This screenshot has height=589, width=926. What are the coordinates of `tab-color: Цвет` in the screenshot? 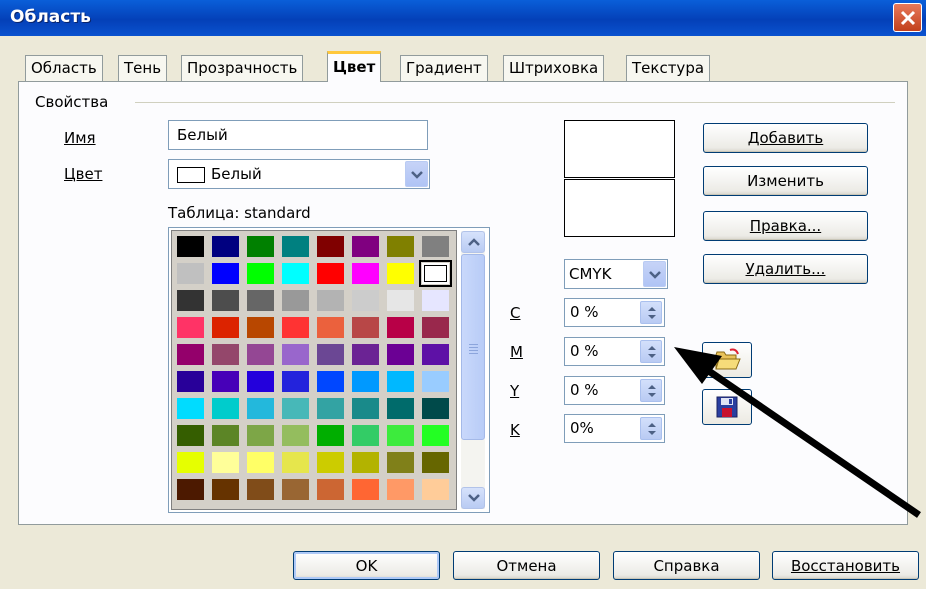 It's located at (354, 66).